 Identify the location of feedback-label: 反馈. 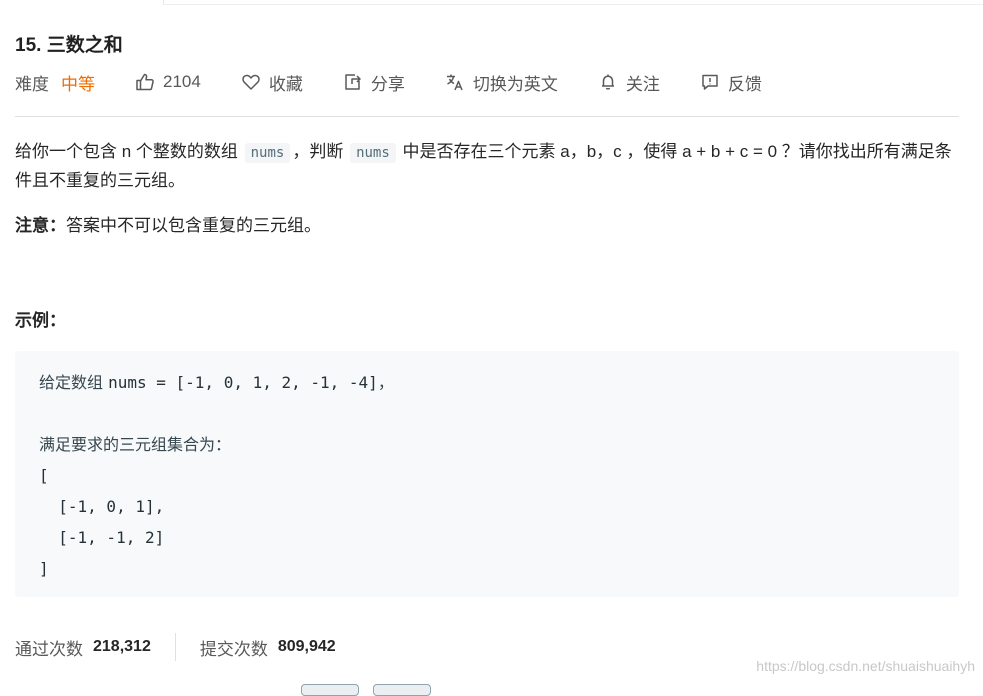
(744, 84).